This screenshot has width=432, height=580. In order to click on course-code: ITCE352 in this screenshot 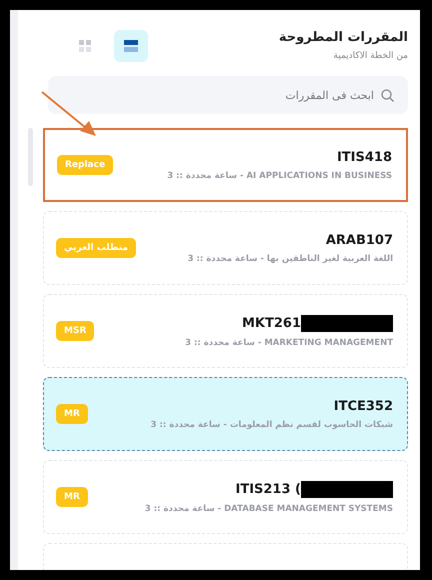, I will do `click(363, 406)`.